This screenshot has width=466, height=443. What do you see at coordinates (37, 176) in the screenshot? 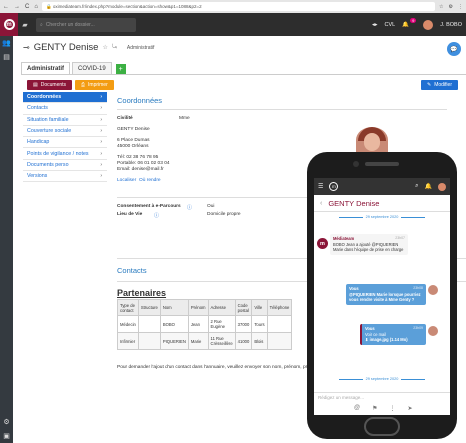
I see `menu-label: Versions` at bounding box center [37, 176].